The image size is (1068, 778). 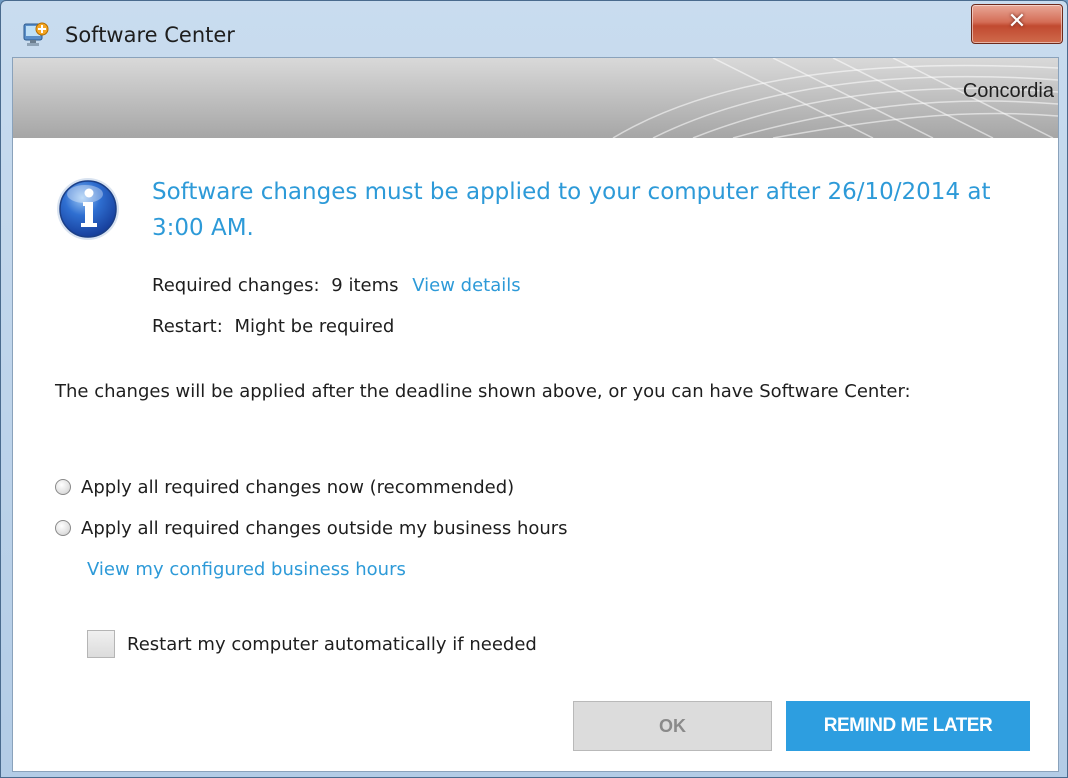 I want to click on ok-button: OK, so click(x=672, y=726).